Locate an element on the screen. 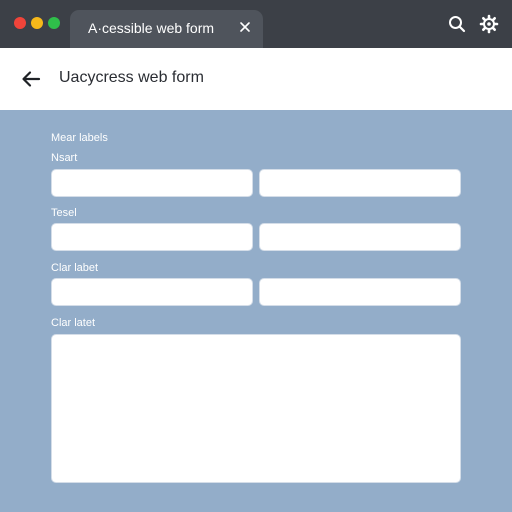 The width and height of the screenshot is (512, 512). field-label-2: Tesel is located at coordinates (64, 213).